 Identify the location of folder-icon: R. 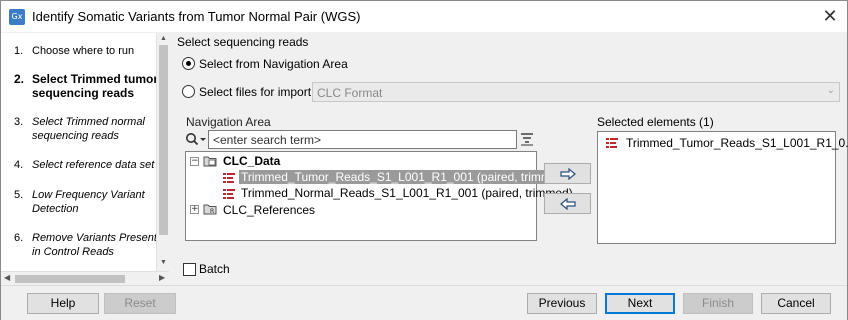
(210, 209).